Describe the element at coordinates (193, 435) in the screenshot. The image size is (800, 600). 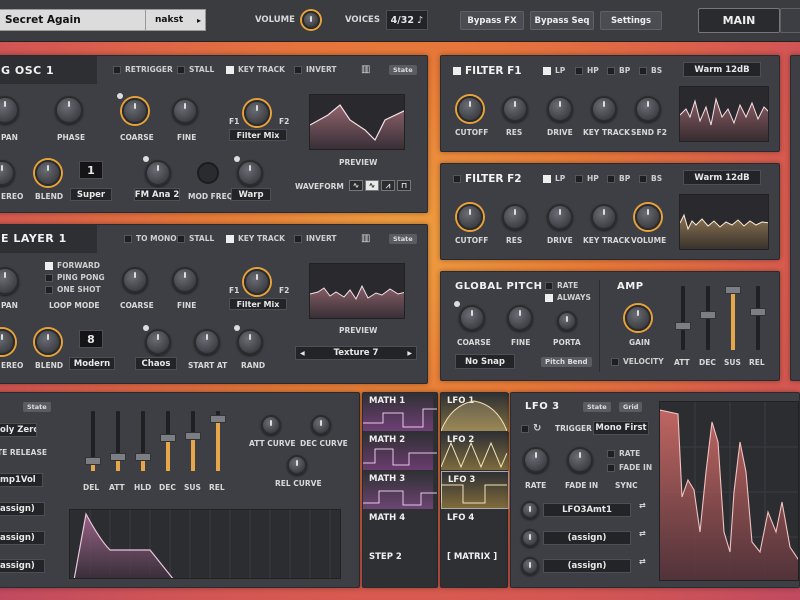
I see `env-sus-thumb` at that location.